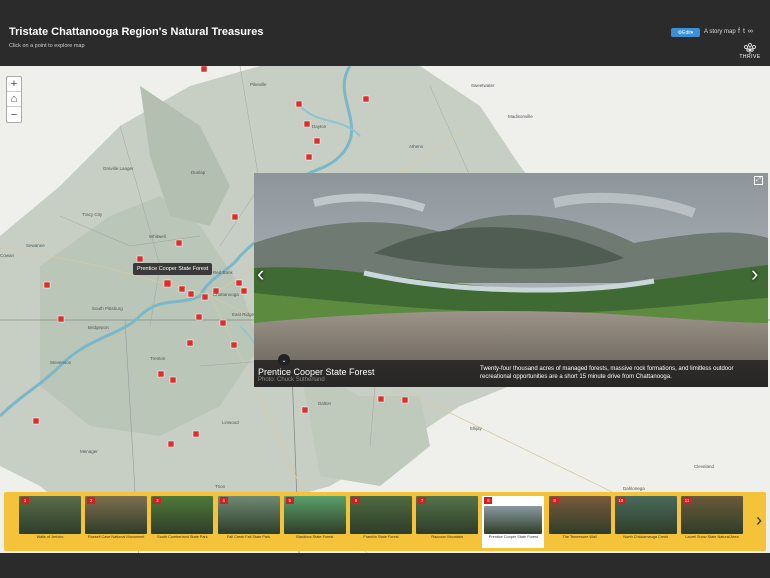 This screenshot has width=770, height=578. What do you see at coordinates (107, 308) in the screenshot?
I see `map-label: South Pittsburg` at bounding box center [107, 308].